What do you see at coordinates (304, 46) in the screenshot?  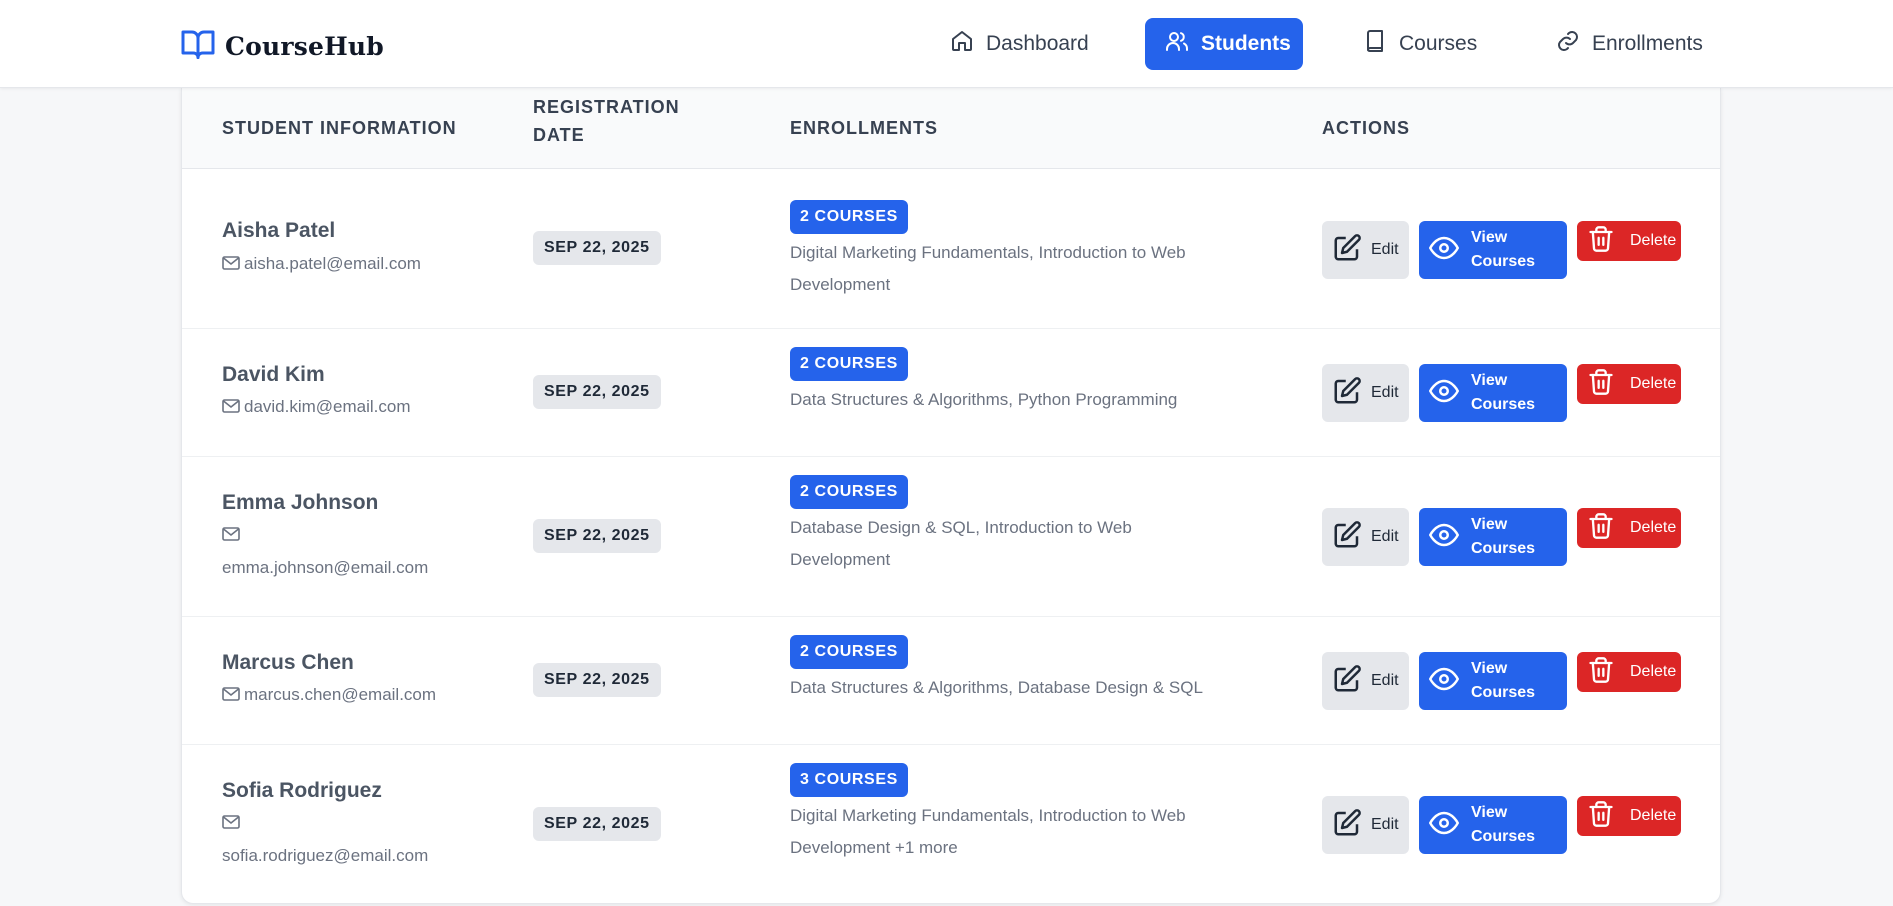 I see `app-name: CourseHub` at bounding box center [304, 46].